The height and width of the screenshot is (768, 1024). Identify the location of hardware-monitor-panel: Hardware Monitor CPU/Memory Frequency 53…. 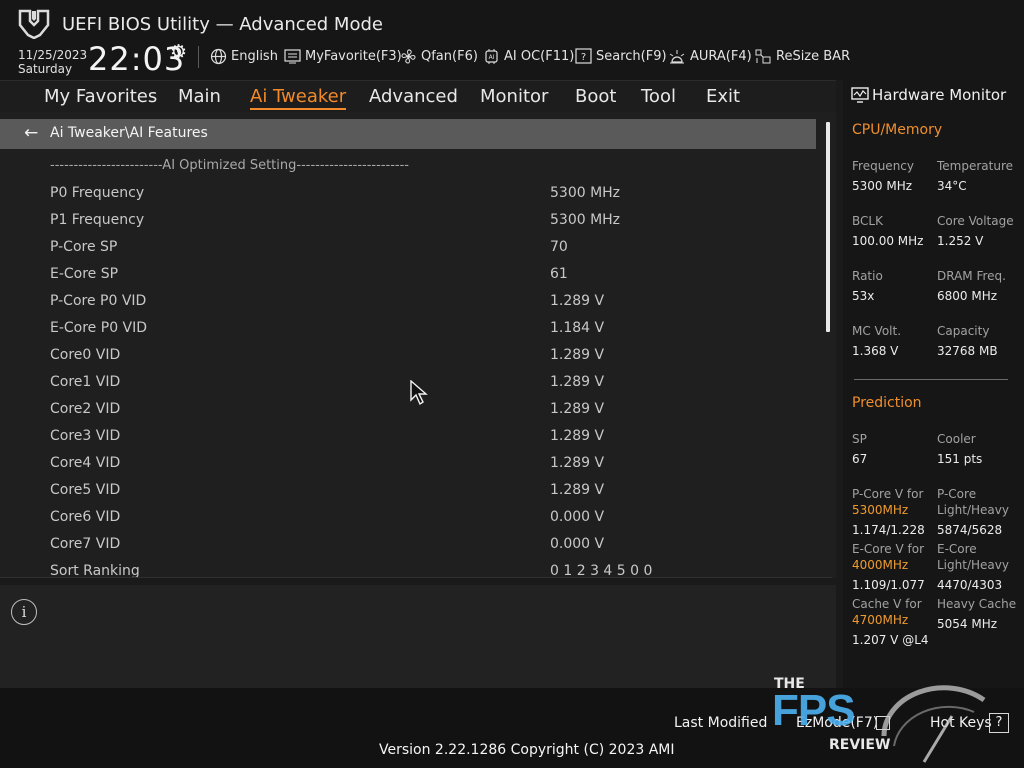
(933, 384).